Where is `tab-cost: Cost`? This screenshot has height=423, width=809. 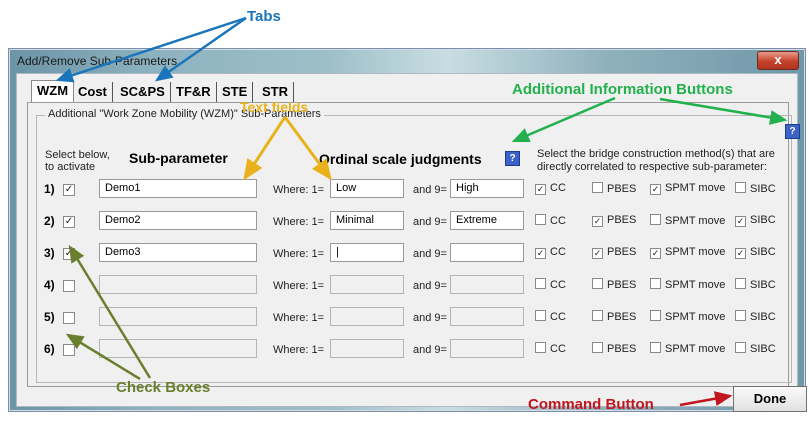 tab-cost: Cost is located at coordinates (93, 92).